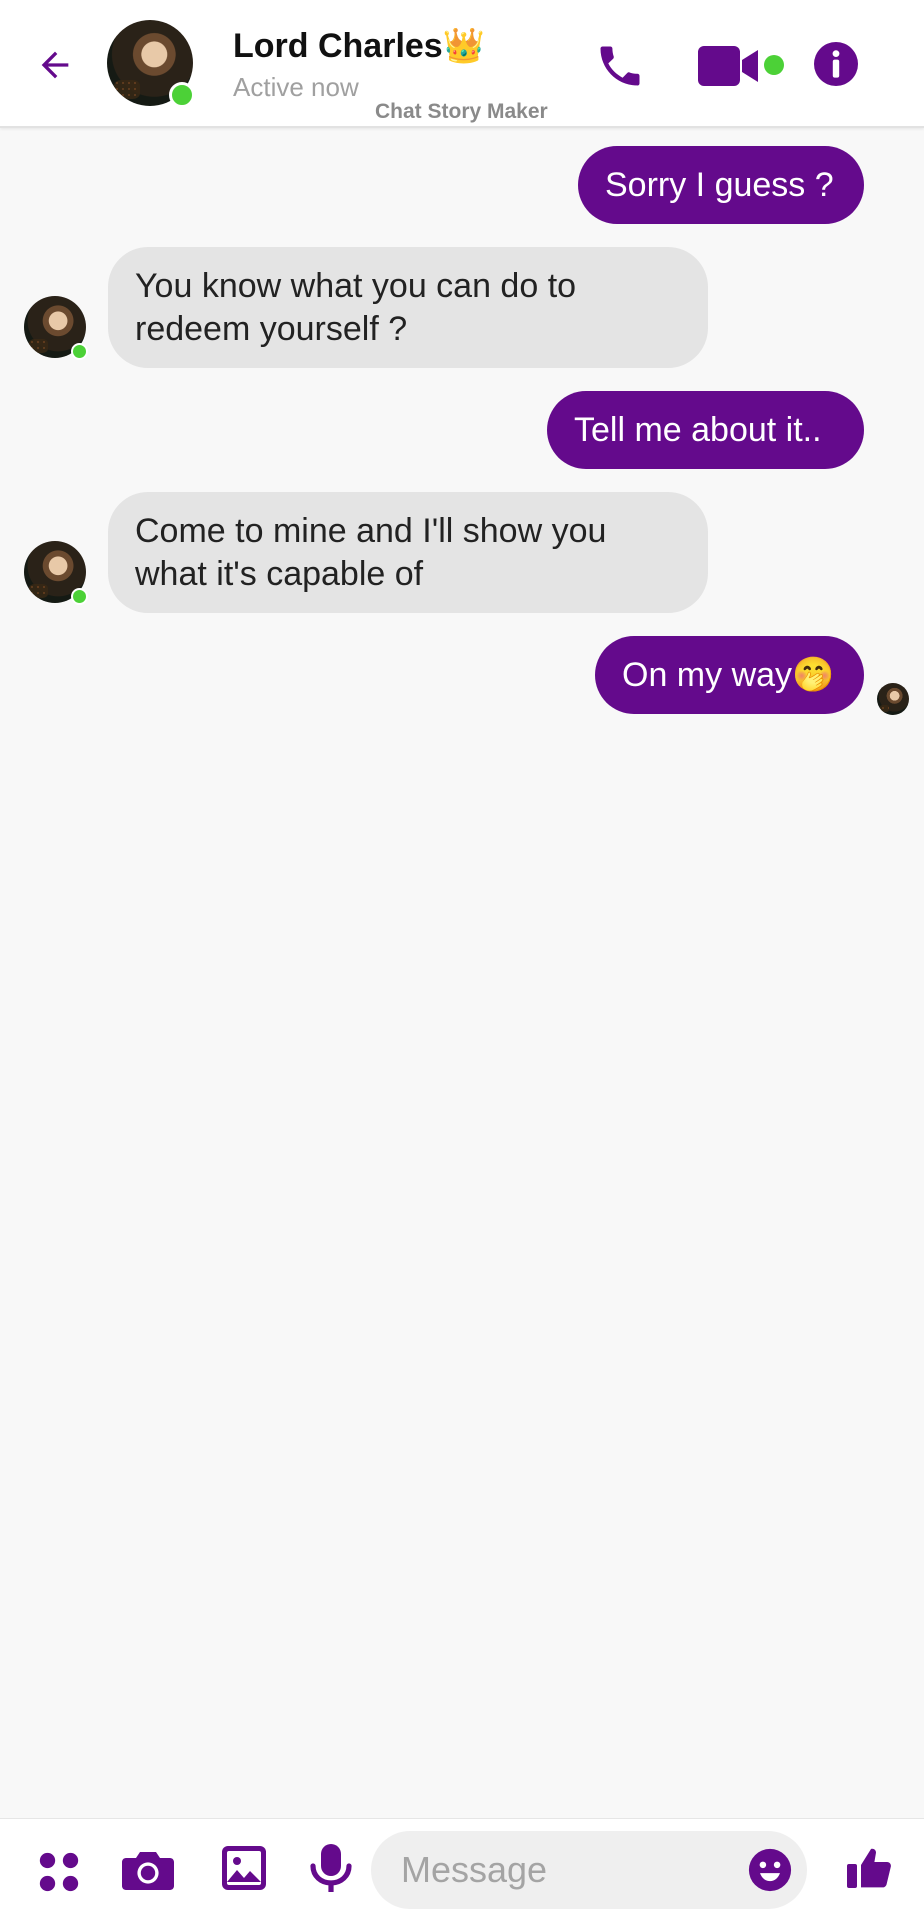  I want to click on emoji-icon, so click(770, 1870).